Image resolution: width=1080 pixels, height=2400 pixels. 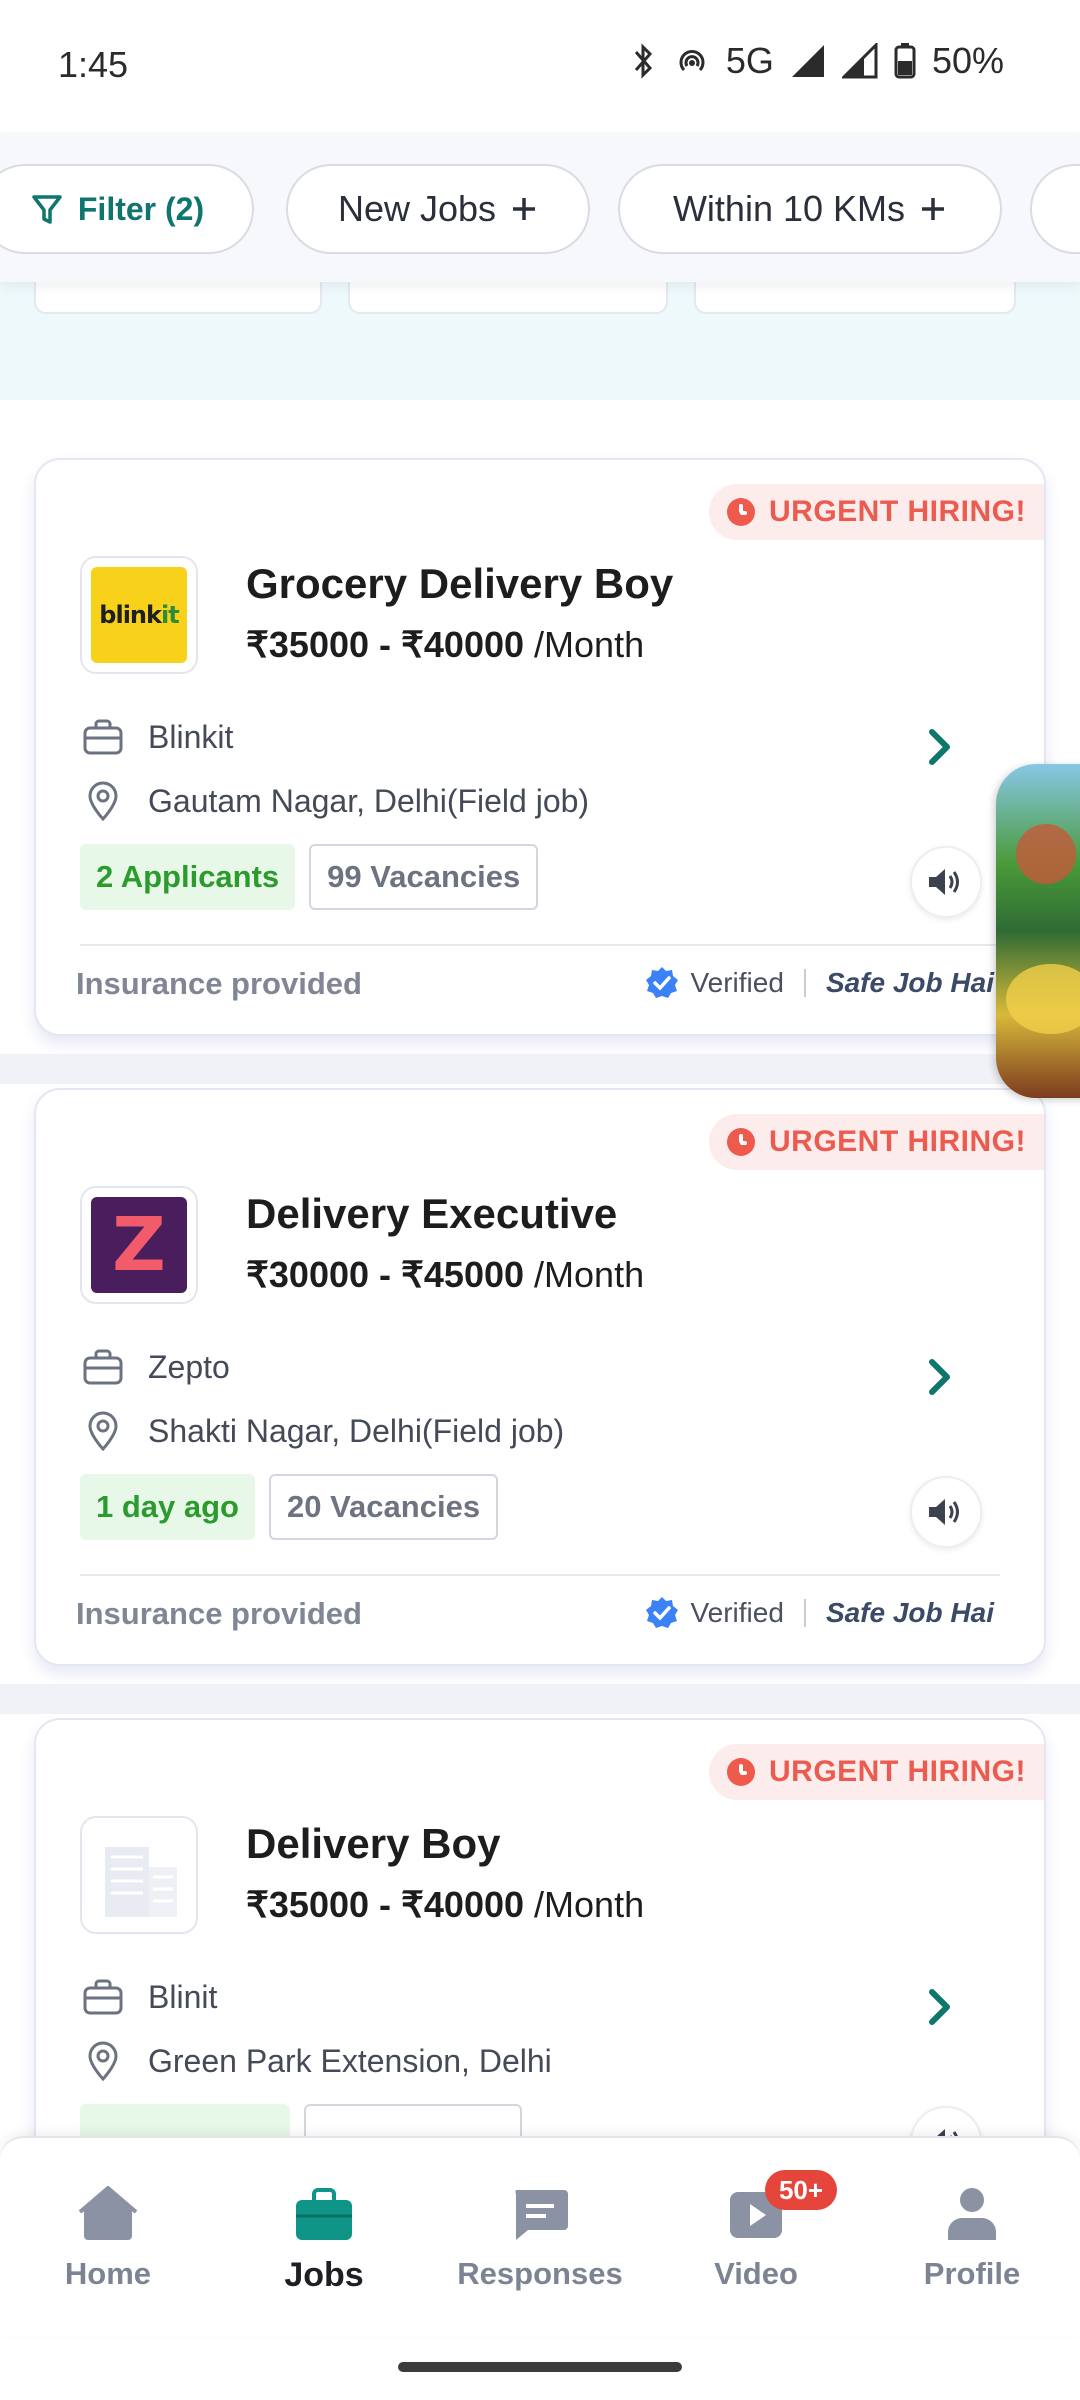 I want to click on status-bar: 1:45 5G 50%, so click(x=540, y=66).